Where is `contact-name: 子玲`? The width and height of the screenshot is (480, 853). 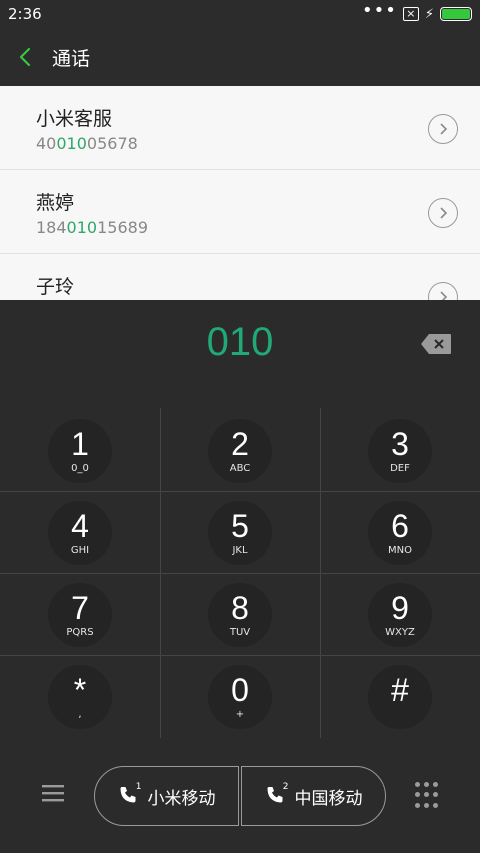 contact-name: 子玲 is located at coordinates (55, 287).